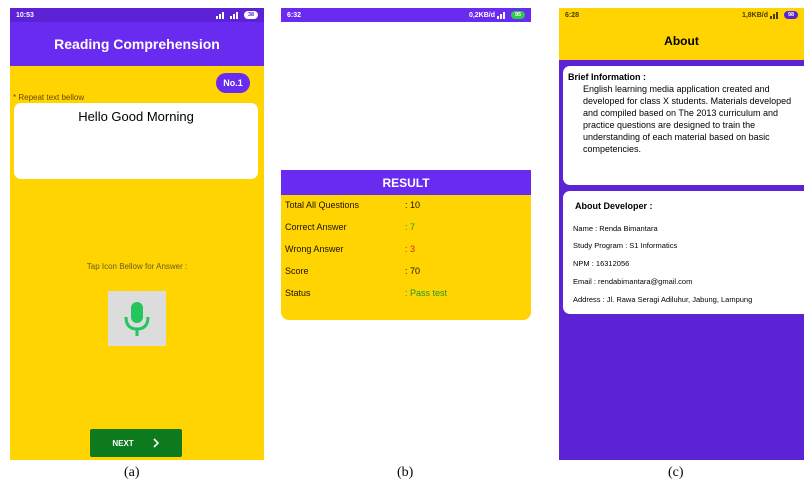 This screenshot has width=804, height=483. Describe the element at coordinates (137, 15) in the screenshot. I see `status-bar: 10:53 38` at that location.